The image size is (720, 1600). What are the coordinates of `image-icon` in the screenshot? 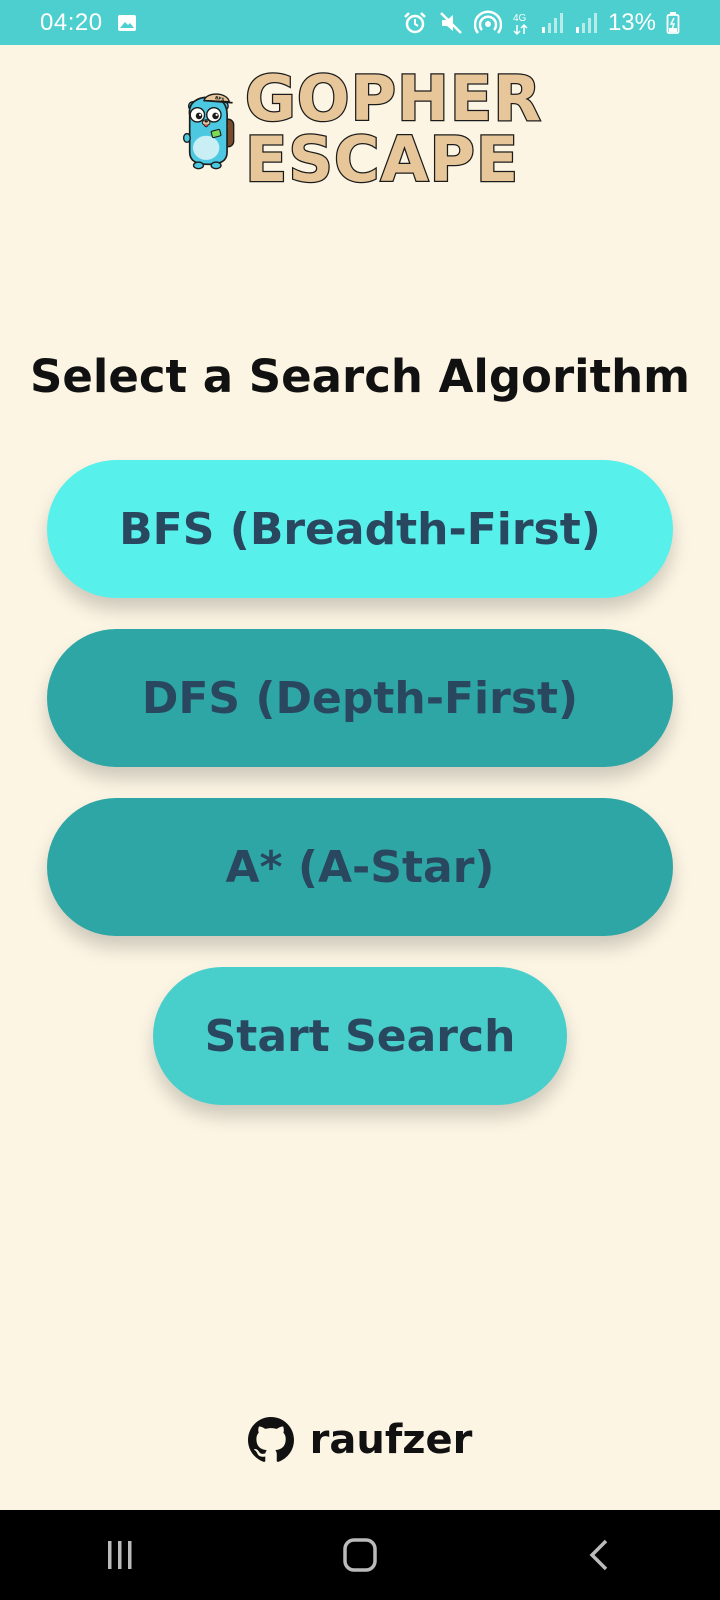 It's located at (127, 23).